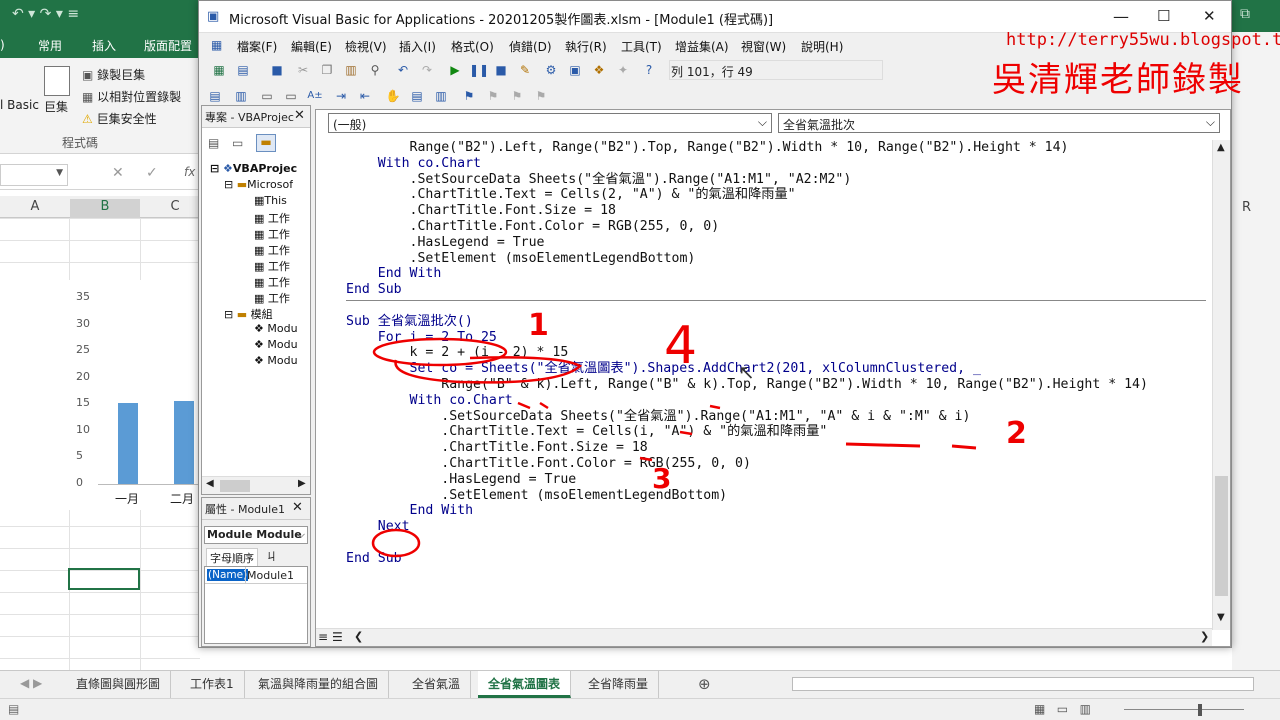 This screenshot has width=1280, height=720. Describe the element at coordinates (1016, 433) in the screenshot. I see `annotation-number: 2` at that location.